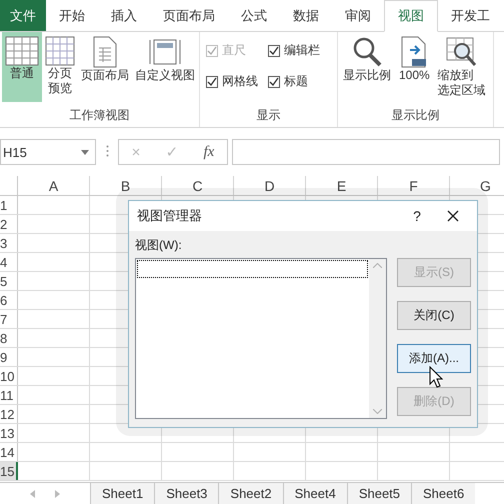 This screenshot has width=504, height=504. What do you see at coordinates (302, 50) in the screenshot?
I see `checkbox: 编辑栏` at bounding box center [302, 50].